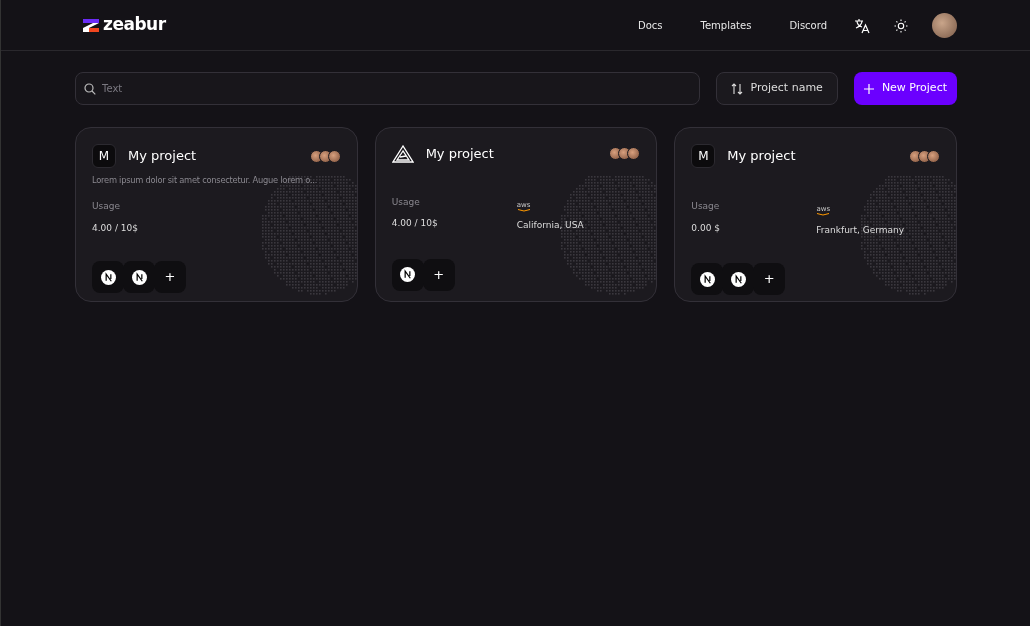  Describe the element at coordinates (387, 88) in the screenshot. I see `search-field: Text` at that location.